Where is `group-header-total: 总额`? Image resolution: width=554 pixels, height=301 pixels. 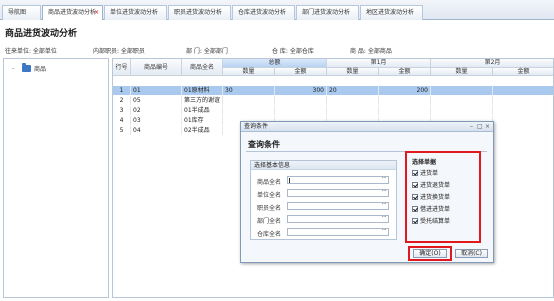 group-header-total: 总额 is located at coordinates (275, 63).